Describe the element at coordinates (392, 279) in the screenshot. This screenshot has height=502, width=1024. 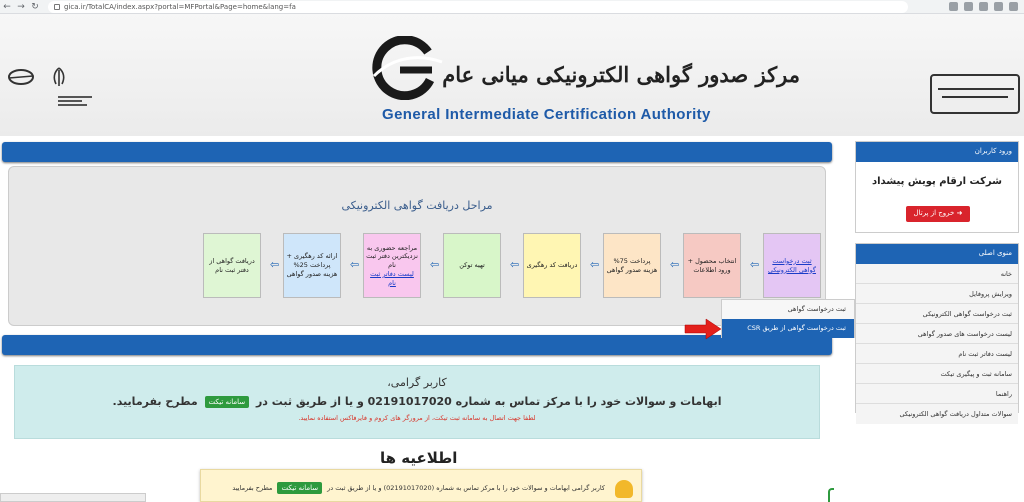
I see `office-list-link: لیست دفاتر ثبت نام` at that location.